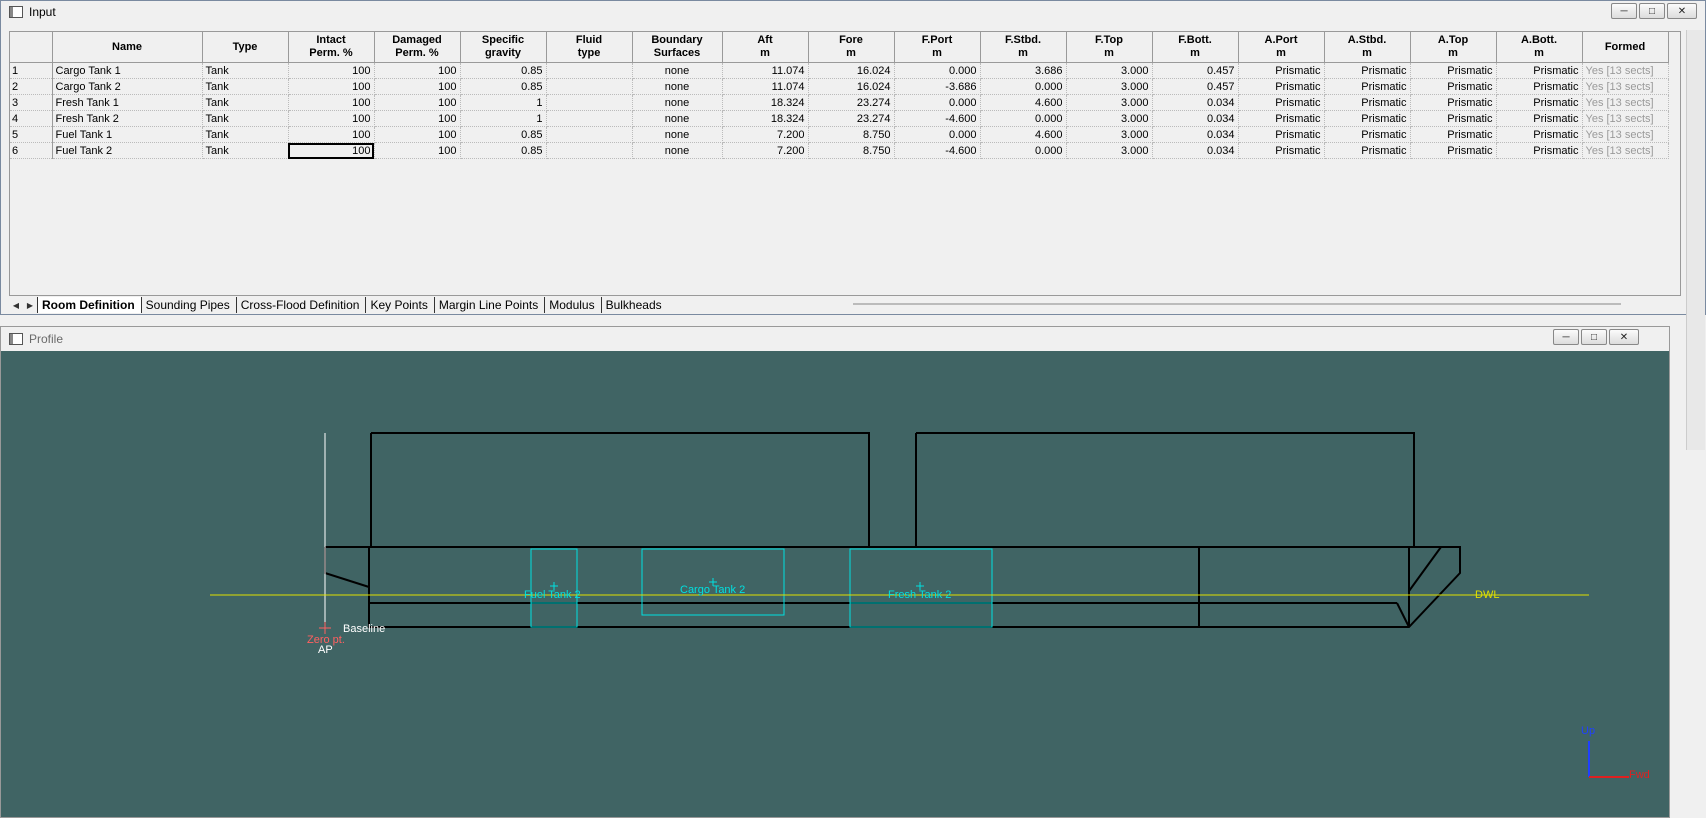 The height and width of the screenshot is (818, 1706). Describe the element at coordinates (937, 47) in the screenshot. I see `column-header: F.Port m` at that location.